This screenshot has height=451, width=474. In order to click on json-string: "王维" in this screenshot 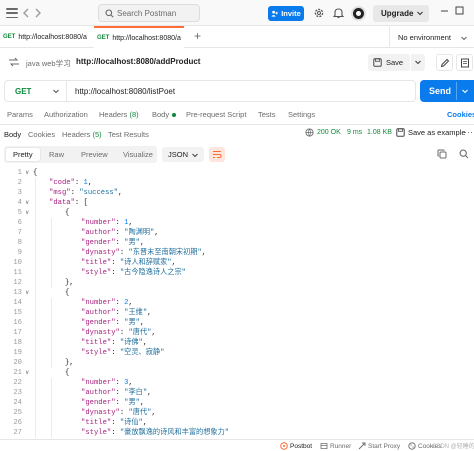, I will do `click(136, 313)`.